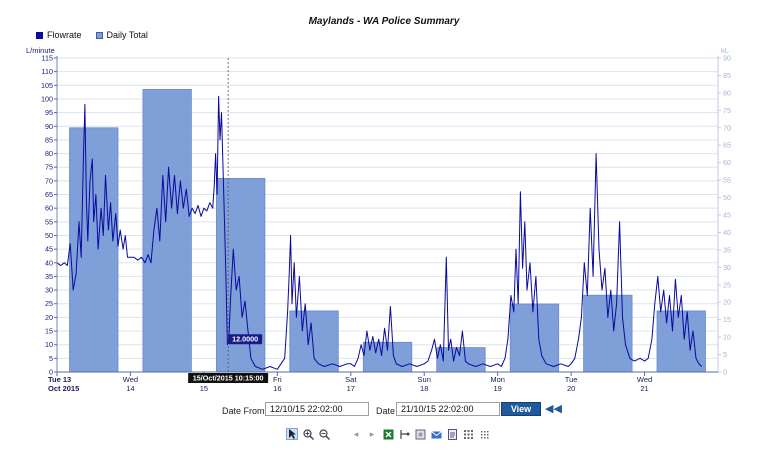  What do you see at coordinates (727, 319) in the screenshot?
I see `y-right-tick-label: 15` at bounding box center [727, 319].